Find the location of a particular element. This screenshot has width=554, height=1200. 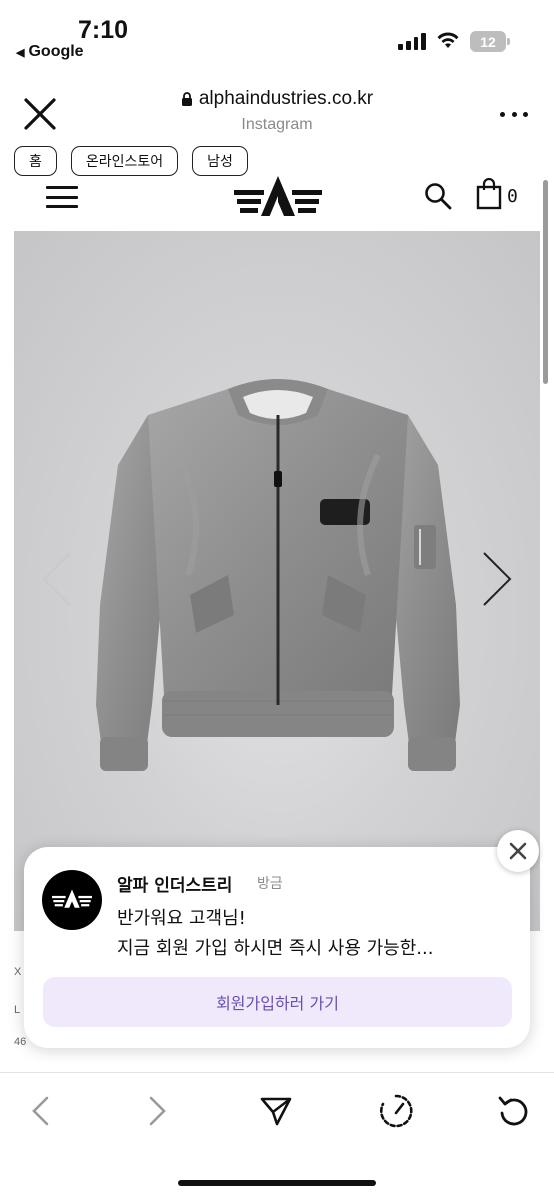

app-icon is located at coordinates (72, 900).